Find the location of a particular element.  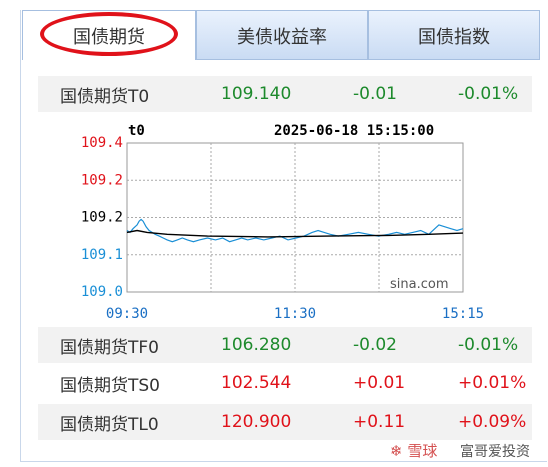

quote-name: 国债期货TF0 is located at coordinates (109, 347).